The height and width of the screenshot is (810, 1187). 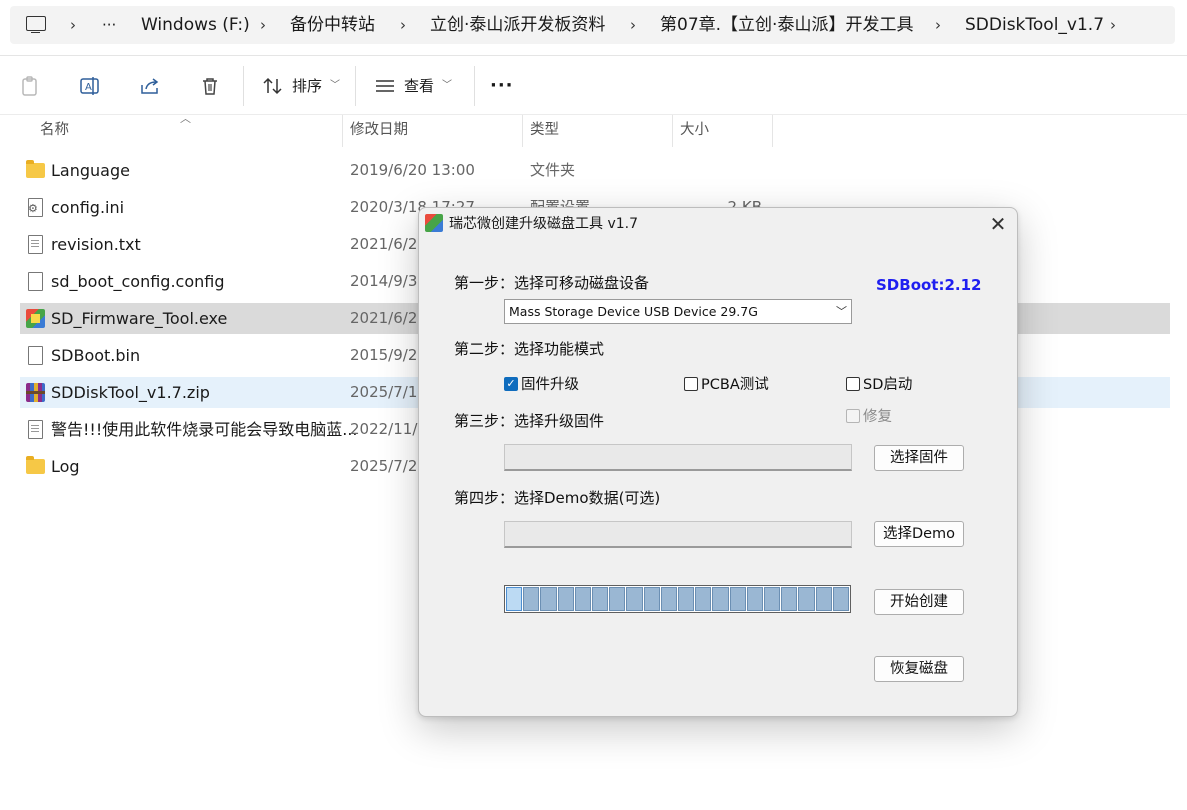 I want to click on progress-bar, so click(x=677, y=599).